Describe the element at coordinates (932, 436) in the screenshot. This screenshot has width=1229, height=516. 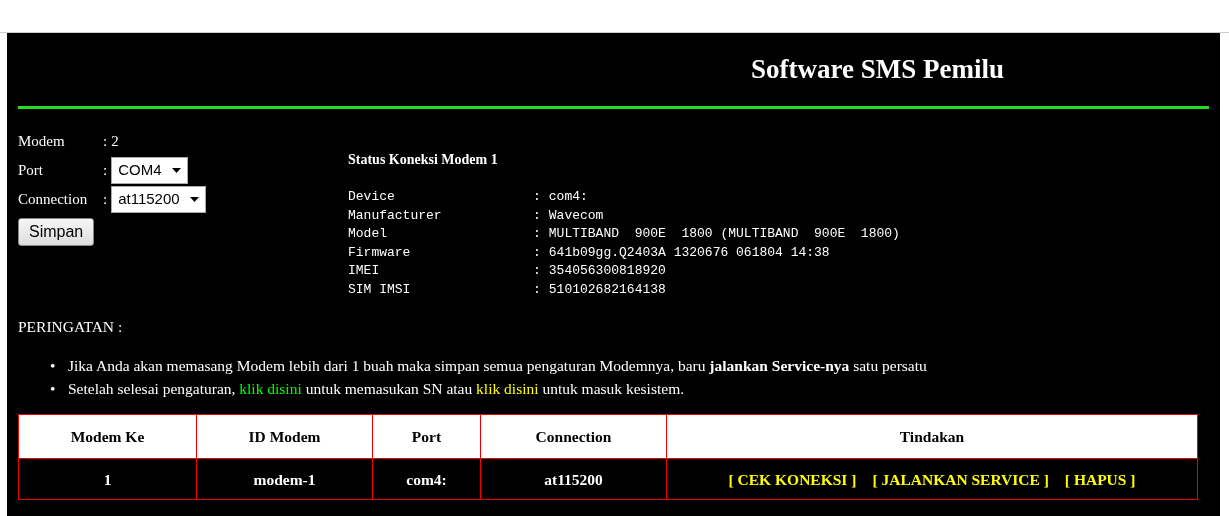
I see `column-header: Tindakan` at that location.